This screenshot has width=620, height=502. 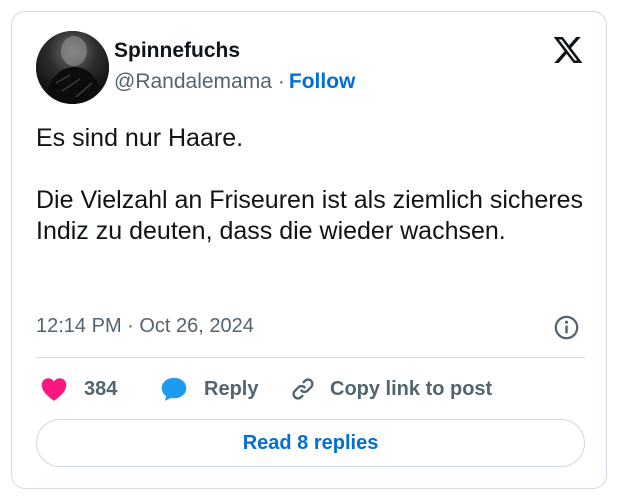 I want to click on read-replies-button: Read 8 replies, so click(x=310, y=443).